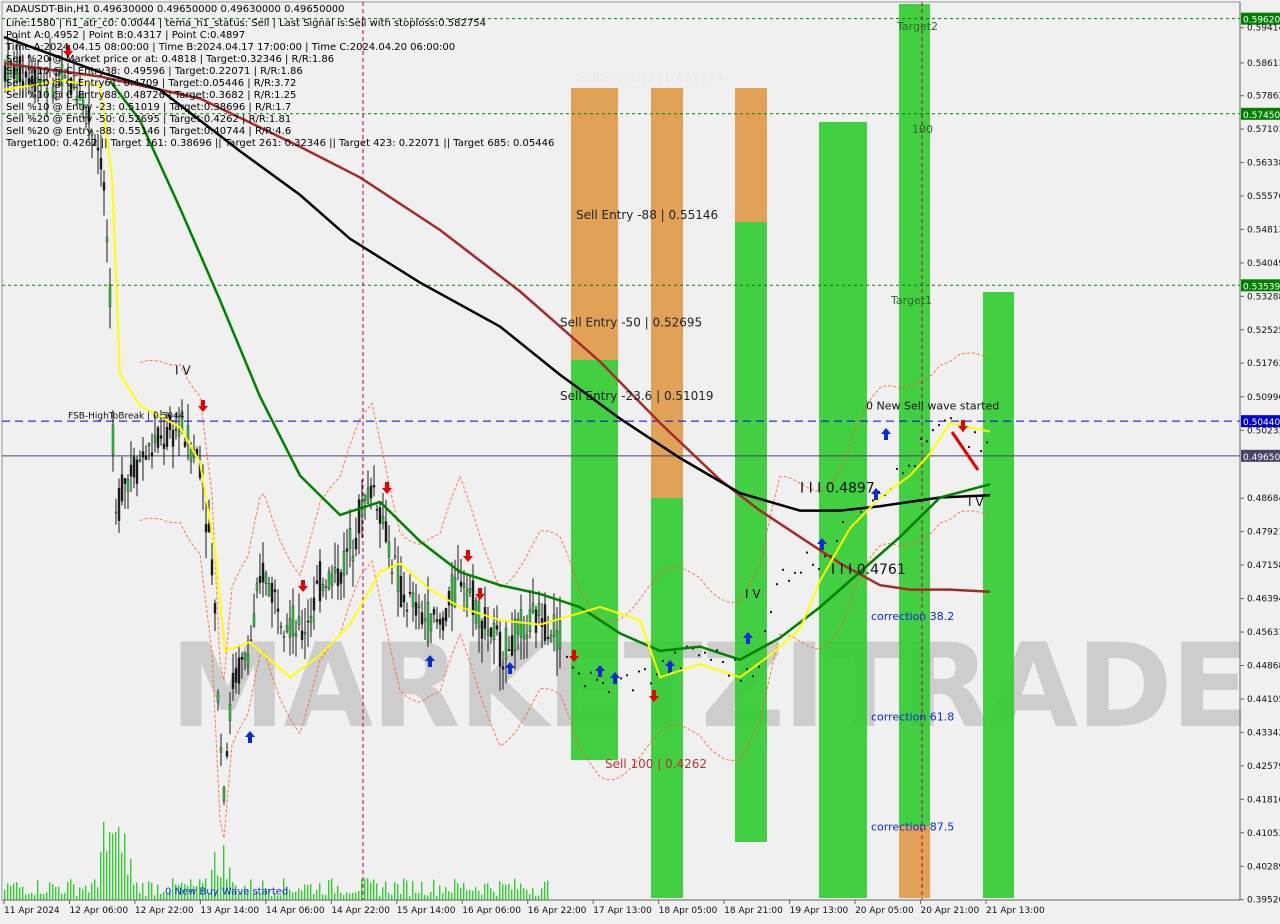 The height and width of the screenshot is (924, 1280). I want to click on y-tick-label: 0.40289, so click(1263, 867).